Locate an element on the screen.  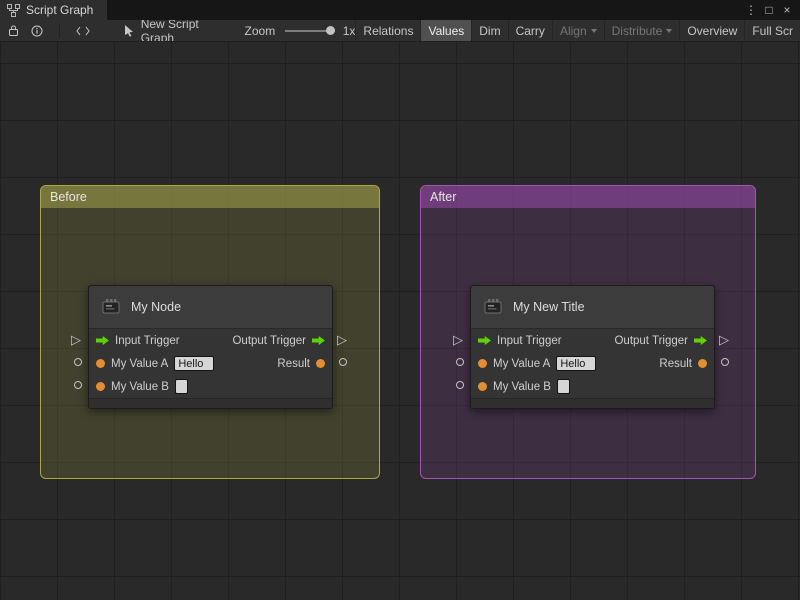
distribute-button: Distribute is located at coordinates (641, 30).